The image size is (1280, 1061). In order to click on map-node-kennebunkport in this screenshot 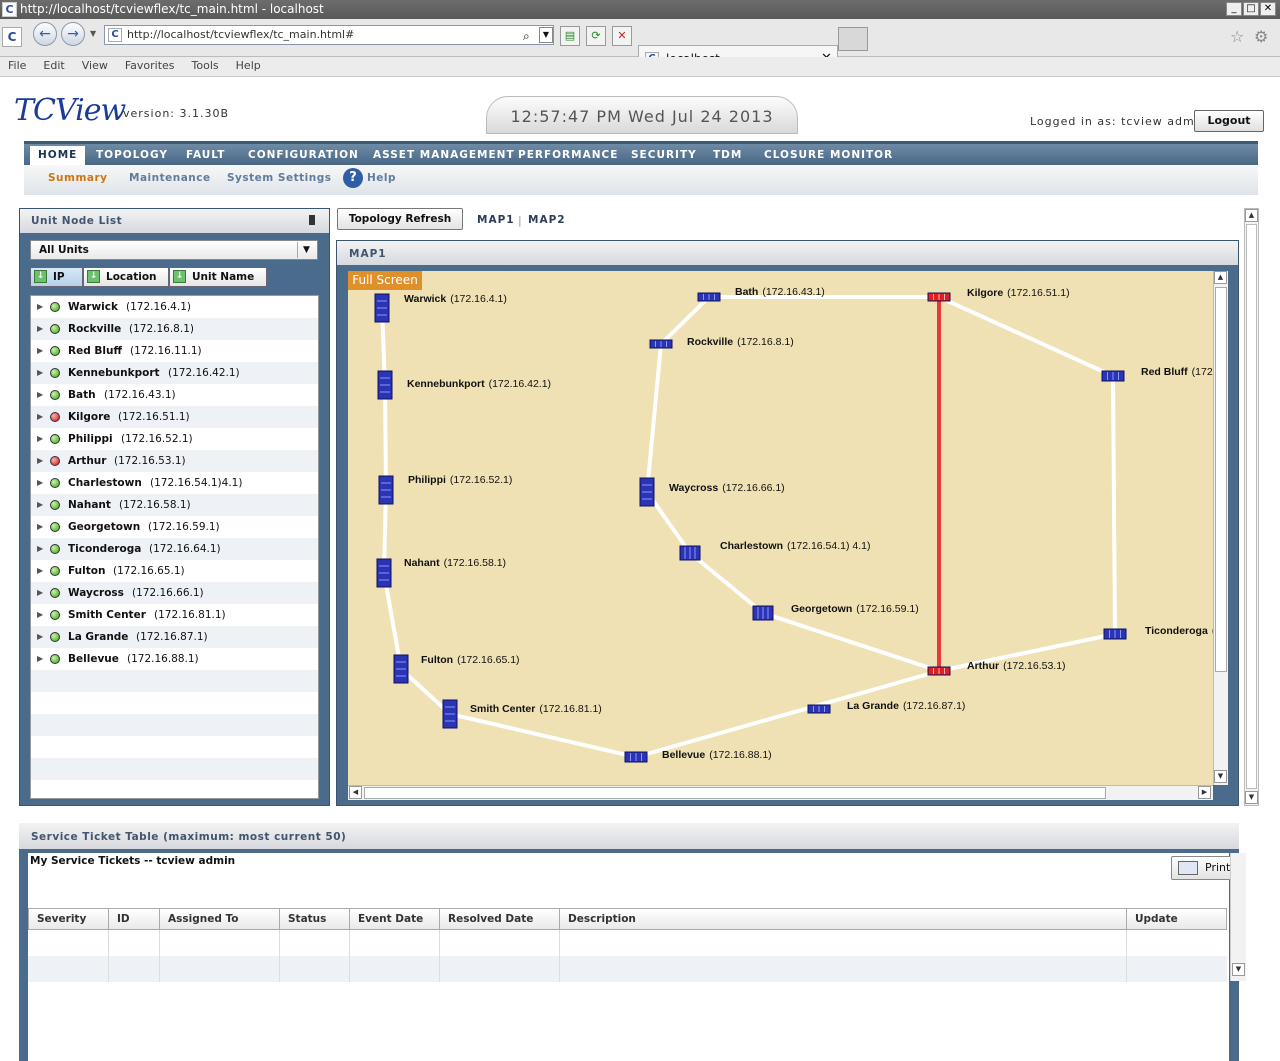, I will do `click(385, 385)`.